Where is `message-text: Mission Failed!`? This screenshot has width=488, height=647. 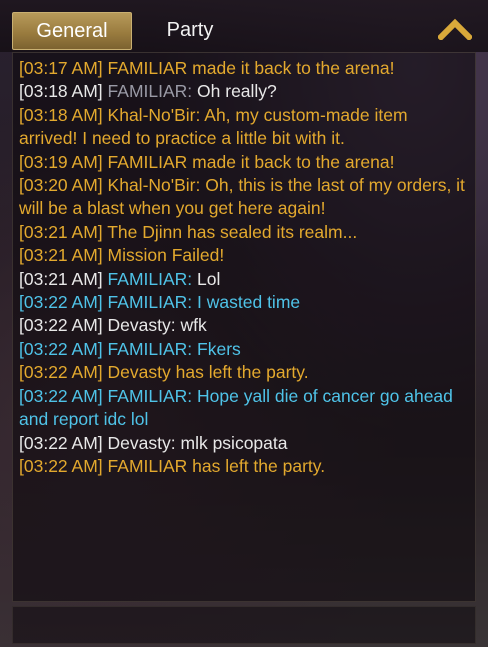 message-text: Mission Failed! is located at coordinates (166, 255).